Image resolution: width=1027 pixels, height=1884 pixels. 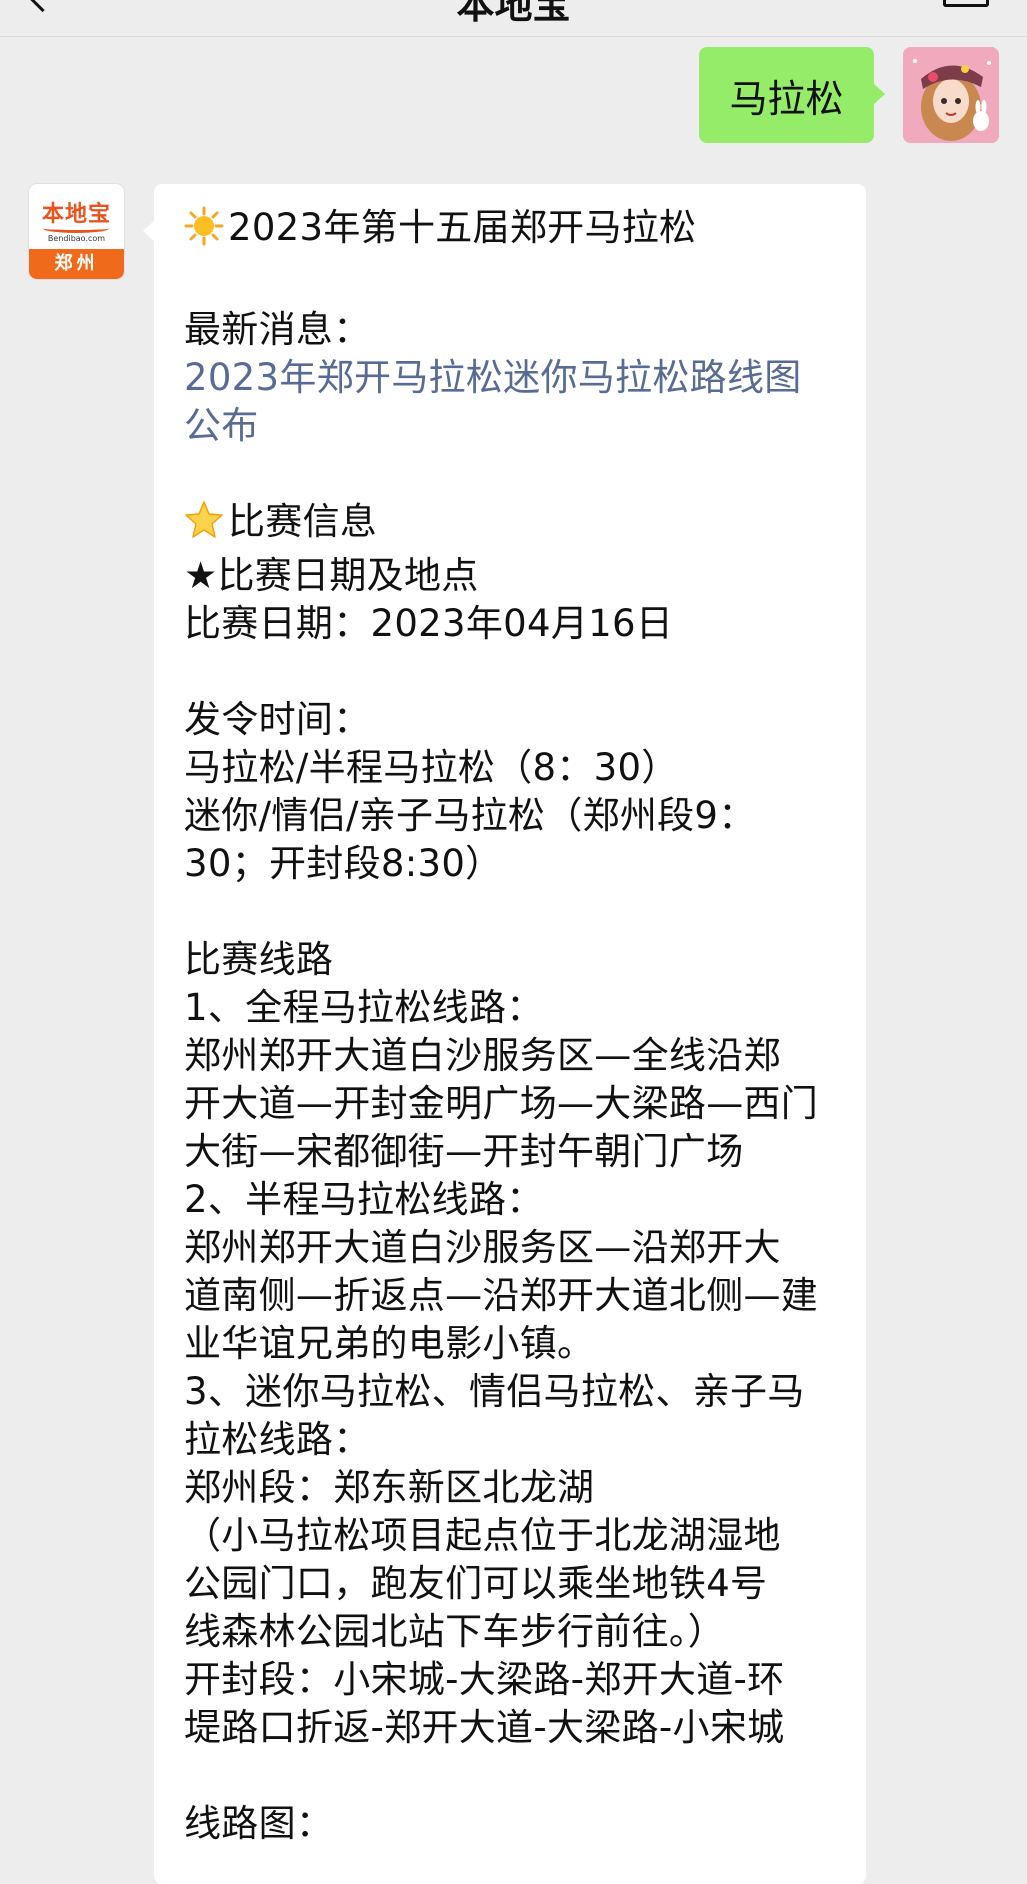 I want to click on date-place-heading: ★比赛日期及地点, so click(x=331, y=575).